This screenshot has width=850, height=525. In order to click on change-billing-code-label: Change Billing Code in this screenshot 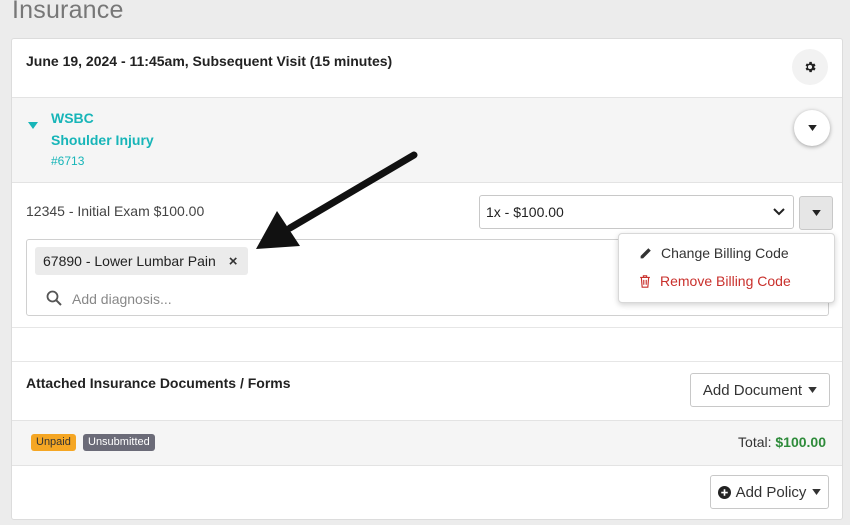, I will do `click(725, 253)`.